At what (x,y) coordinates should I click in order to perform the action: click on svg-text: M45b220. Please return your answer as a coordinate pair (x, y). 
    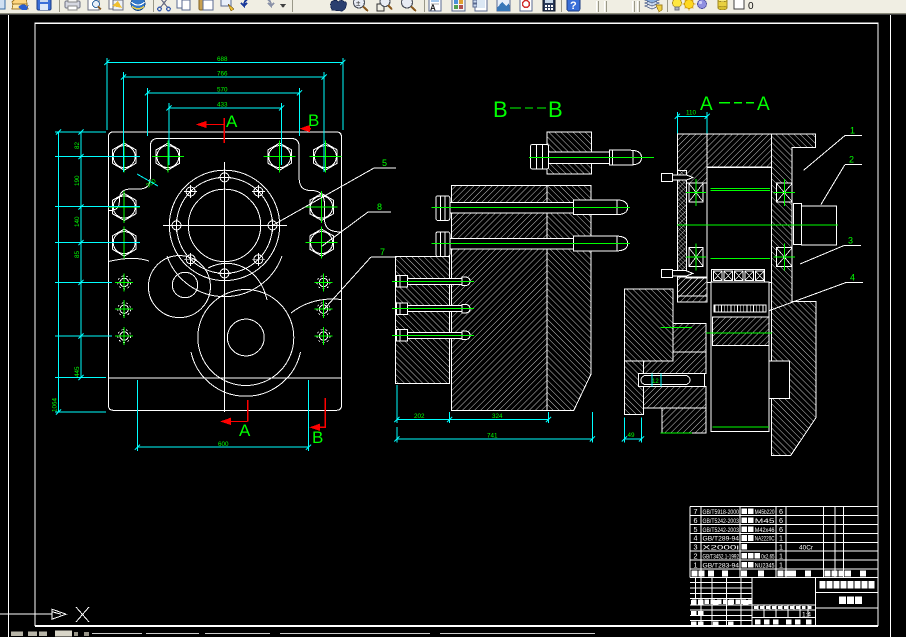
    Looking at the image, I should click on (765, 513).